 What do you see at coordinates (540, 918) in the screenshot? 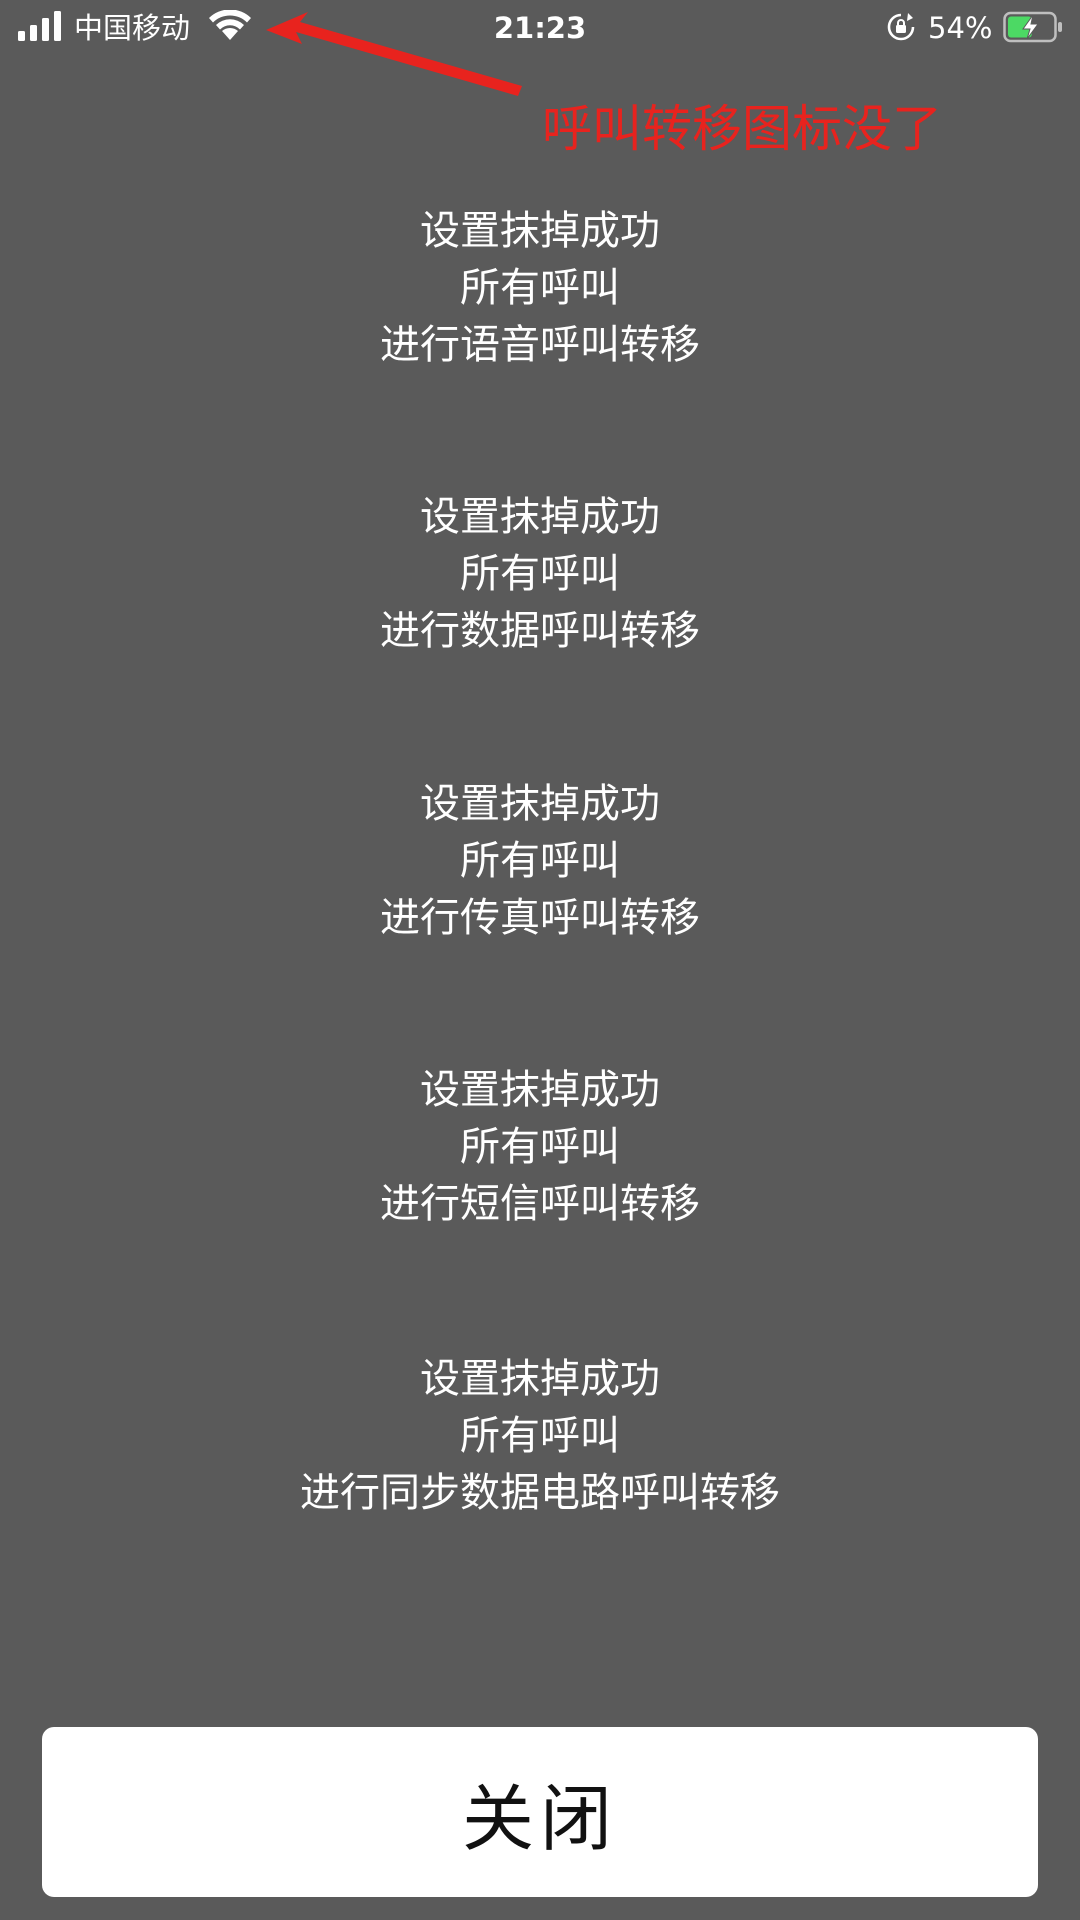
I see `message-line: 进行传真呼叫转移` at bounding box center [540, 918].